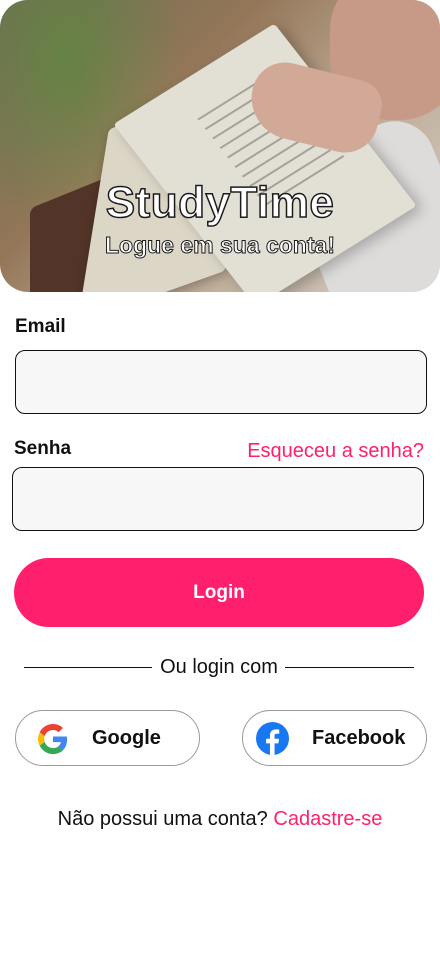 This screenshot has height=956, width=440. What do you see at coordinates (359, 738) in the screenshot?
I see `facebook-label: Facebook` at bounding box center [359, 738].